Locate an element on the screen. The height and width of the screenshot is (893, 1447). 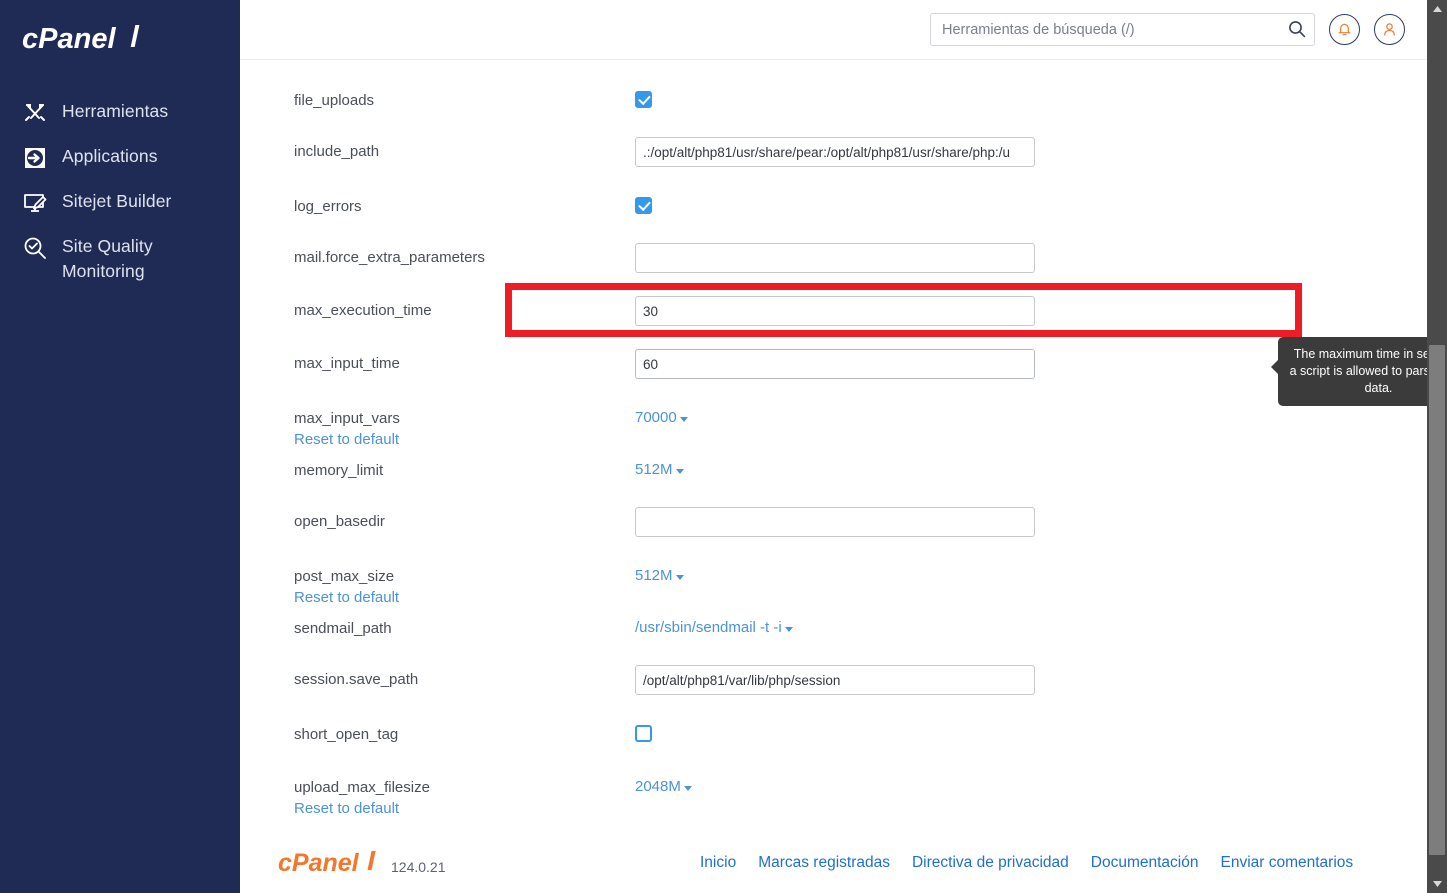
setting-row-session.save_path: session.save_path is located at coordinates (843, 688).